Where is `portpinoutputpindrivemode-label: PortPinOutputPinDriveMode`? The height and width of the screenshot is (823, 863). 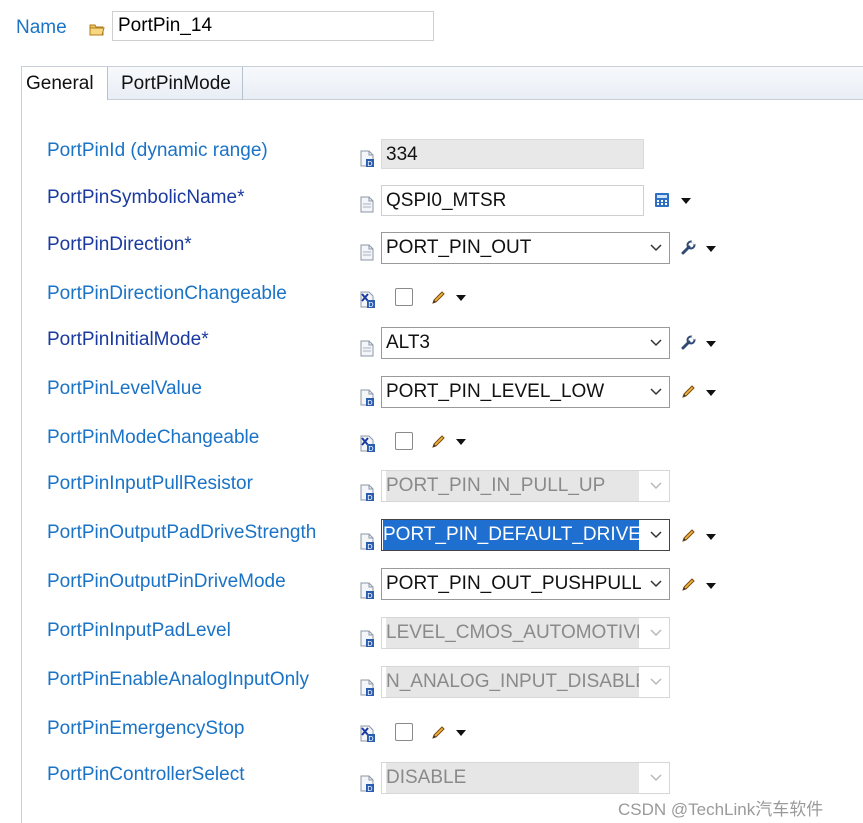 portpinoutputpindrivemode-label: PortPinOutputPinDriveMode is located at coordinates (166, 581).